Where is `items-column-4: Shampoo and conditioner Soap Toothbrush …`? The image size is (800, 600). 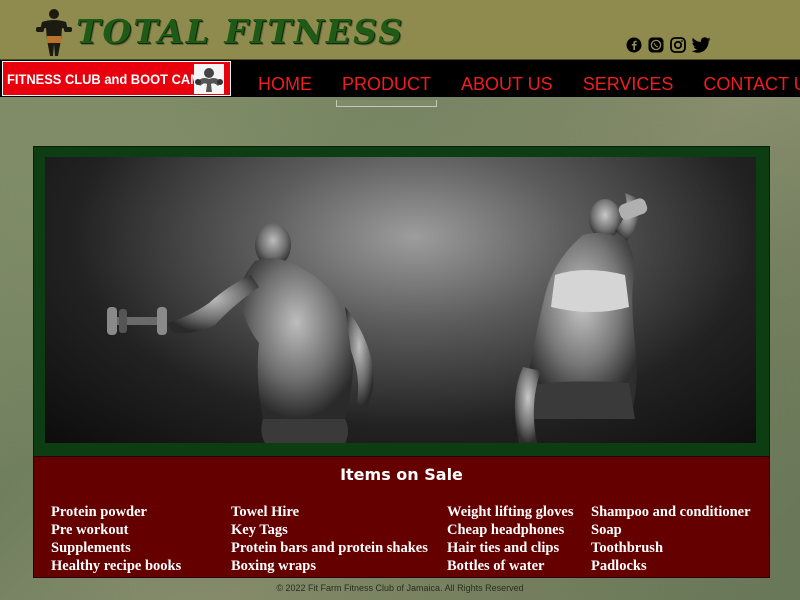 items-column-4: Shampoo and conditioner Soap Toothbrush … is located at coordinates (671, 539).